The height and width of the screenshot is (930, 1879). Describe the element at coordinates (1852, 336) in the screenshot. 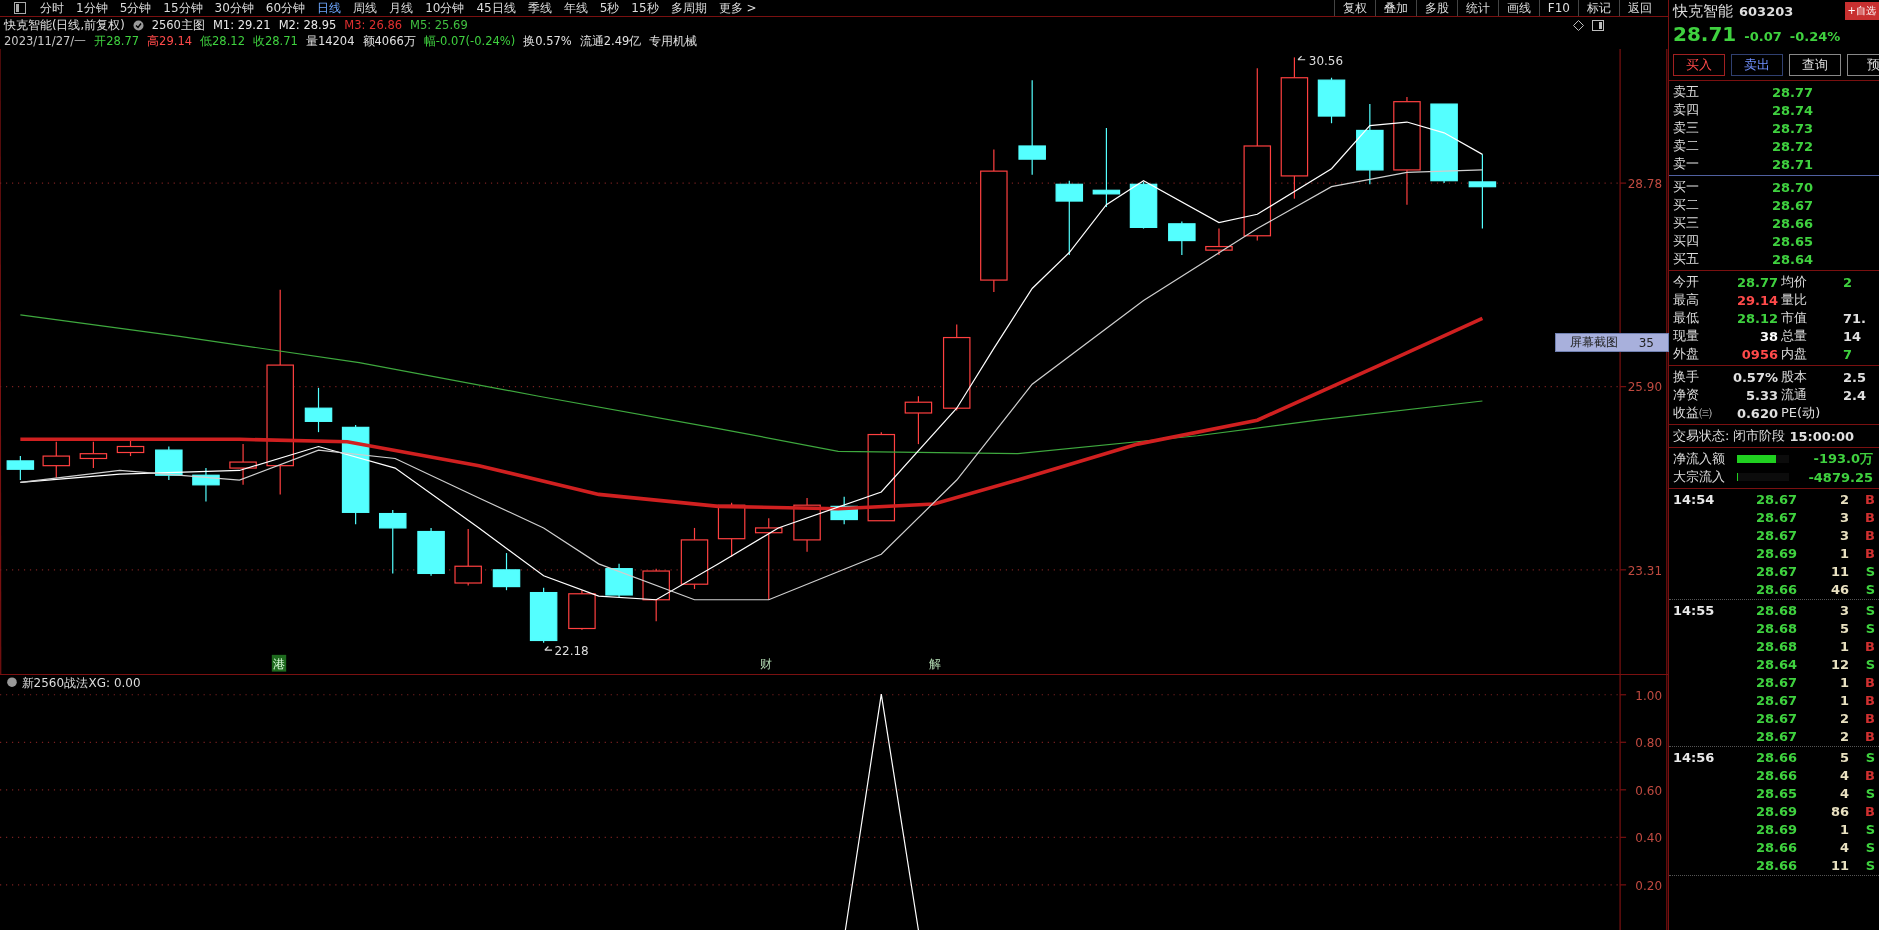

I see `stat-value: 14` at that location.